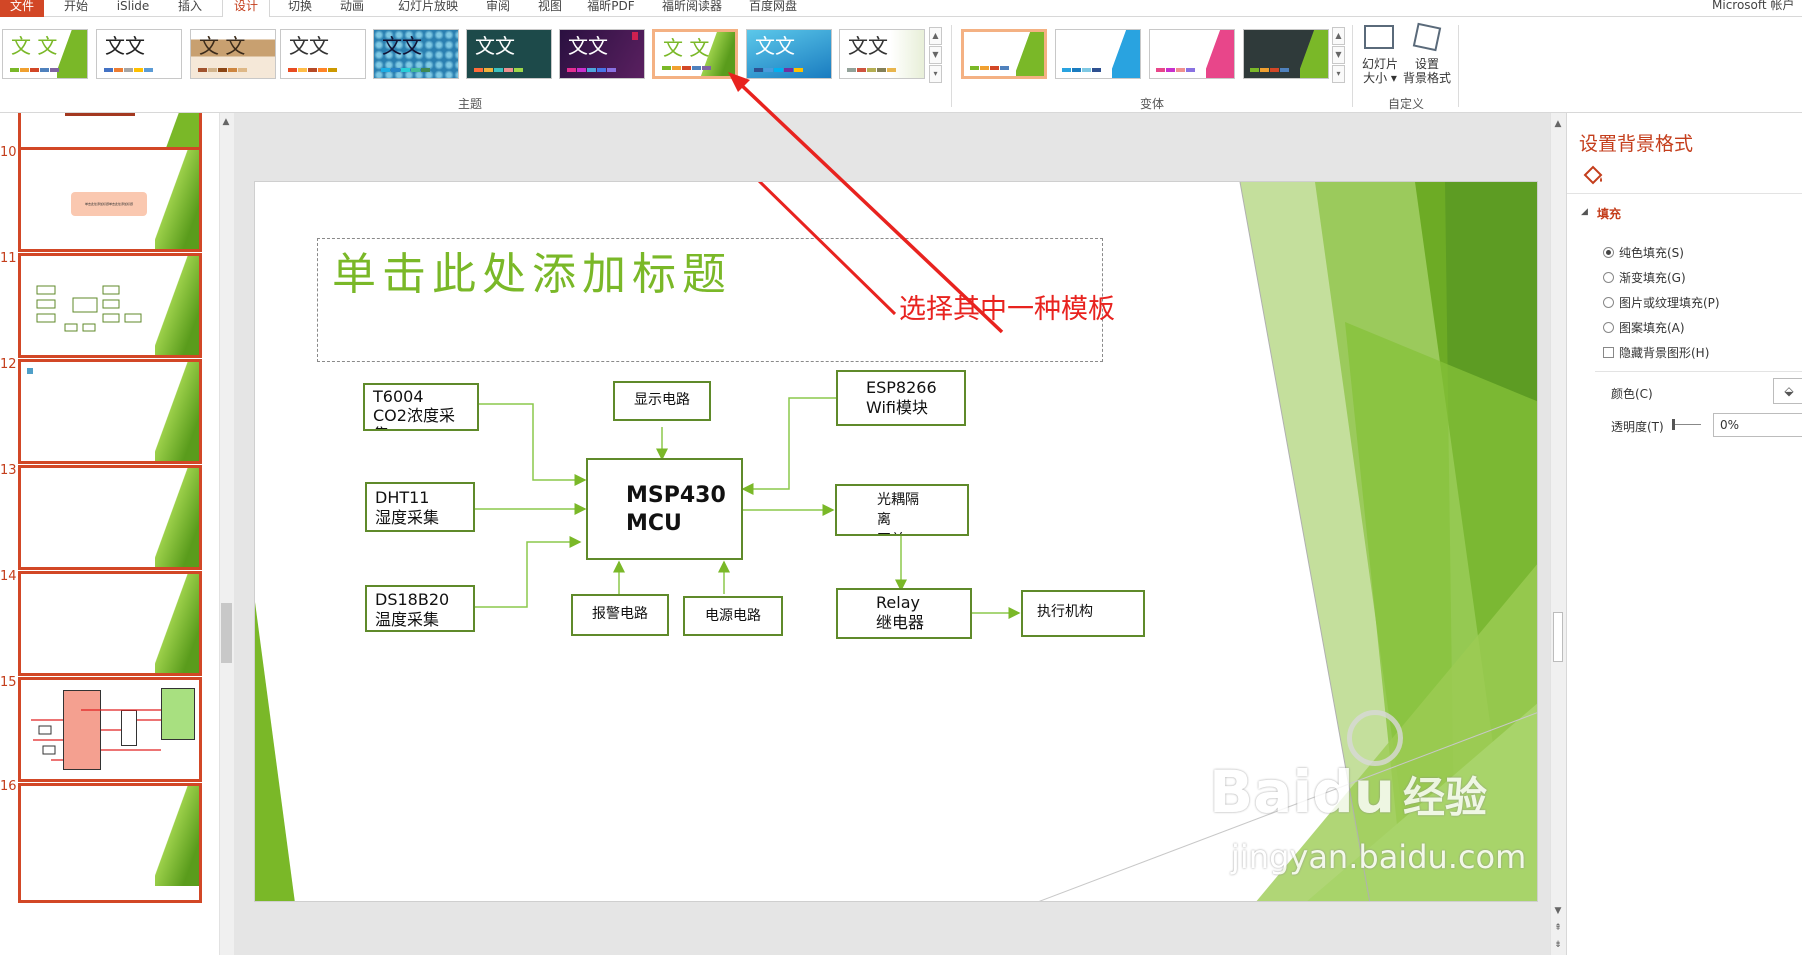  Describe the element at coordinates (1652, 277) in the screenshot. I see `label-gradient-fill: 渐变填充(G)` at that location.